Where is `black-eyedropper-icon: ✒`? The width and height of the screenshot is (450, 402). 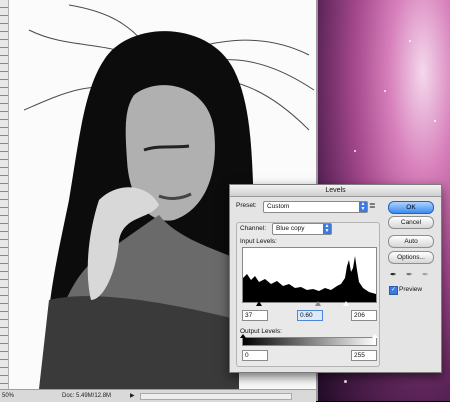
black-eyedropper-icon: ✒ is located at coordinates (393, 274).